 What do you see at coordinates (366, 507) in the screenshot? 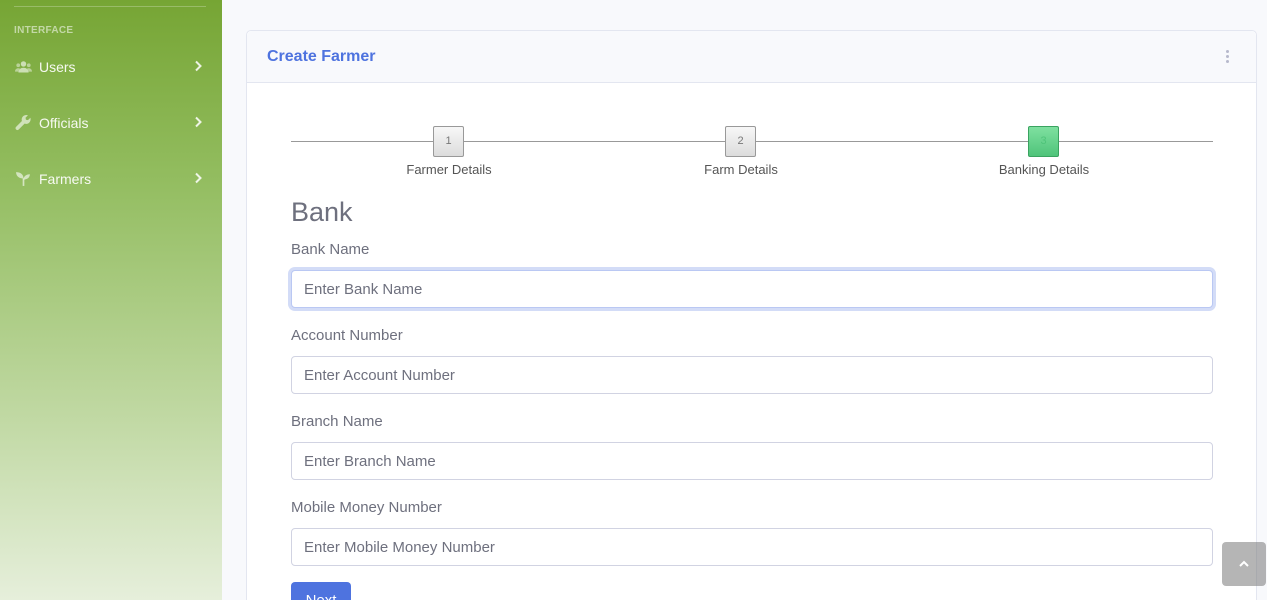
I see `mobile-money-number-label: Mobile Money Number` at bounding box center [366, 507].